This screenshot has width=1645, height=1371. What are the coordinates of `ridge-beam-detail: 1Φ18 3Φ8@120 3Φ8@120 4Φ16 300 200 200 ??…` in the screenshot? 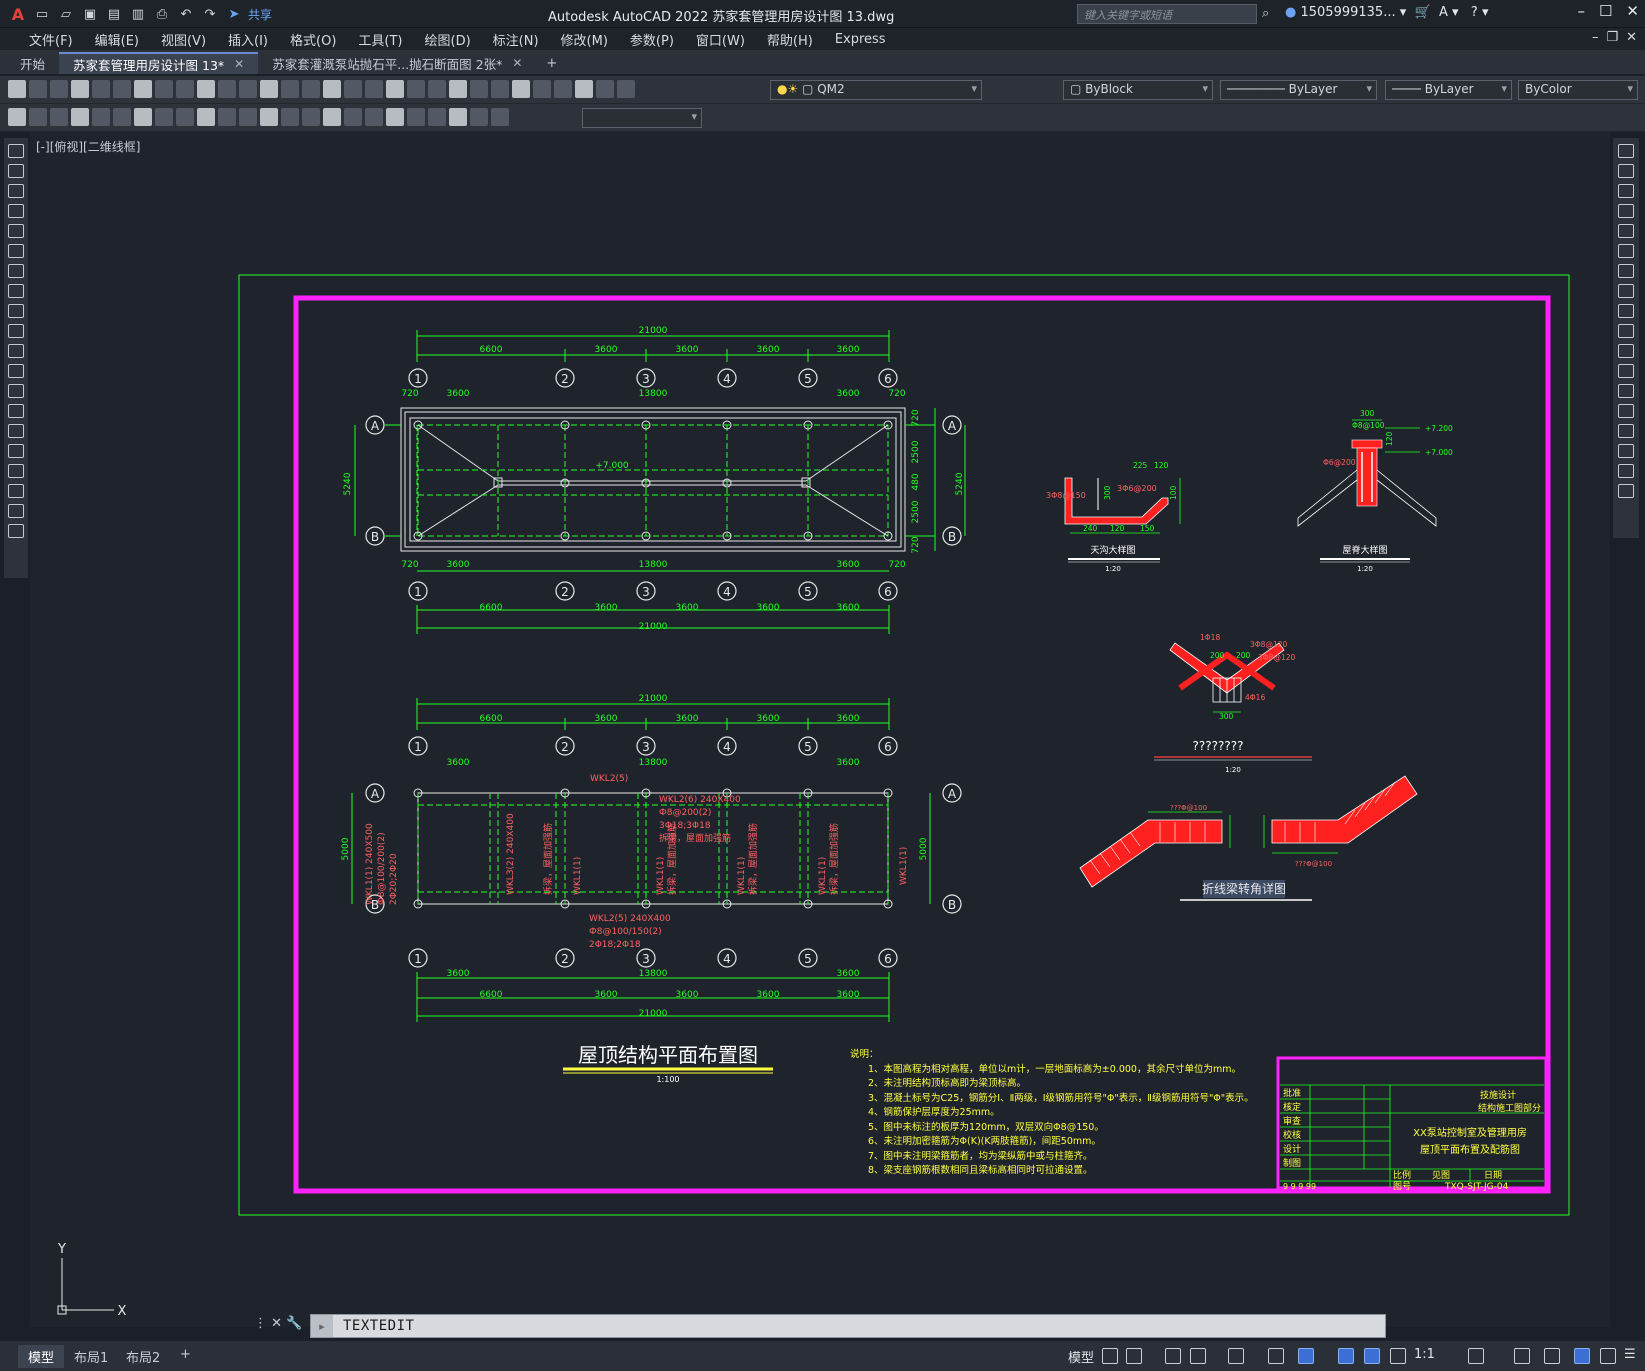 It's located at (1233, 703).